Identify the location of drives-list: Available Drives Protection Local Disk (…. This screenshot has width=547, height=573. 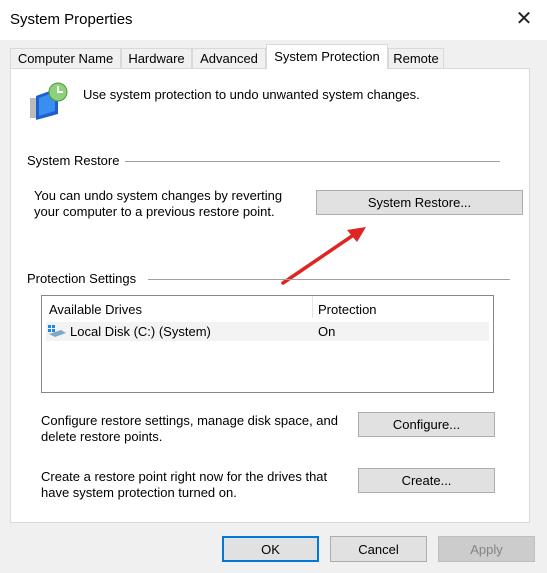
(267, 344).